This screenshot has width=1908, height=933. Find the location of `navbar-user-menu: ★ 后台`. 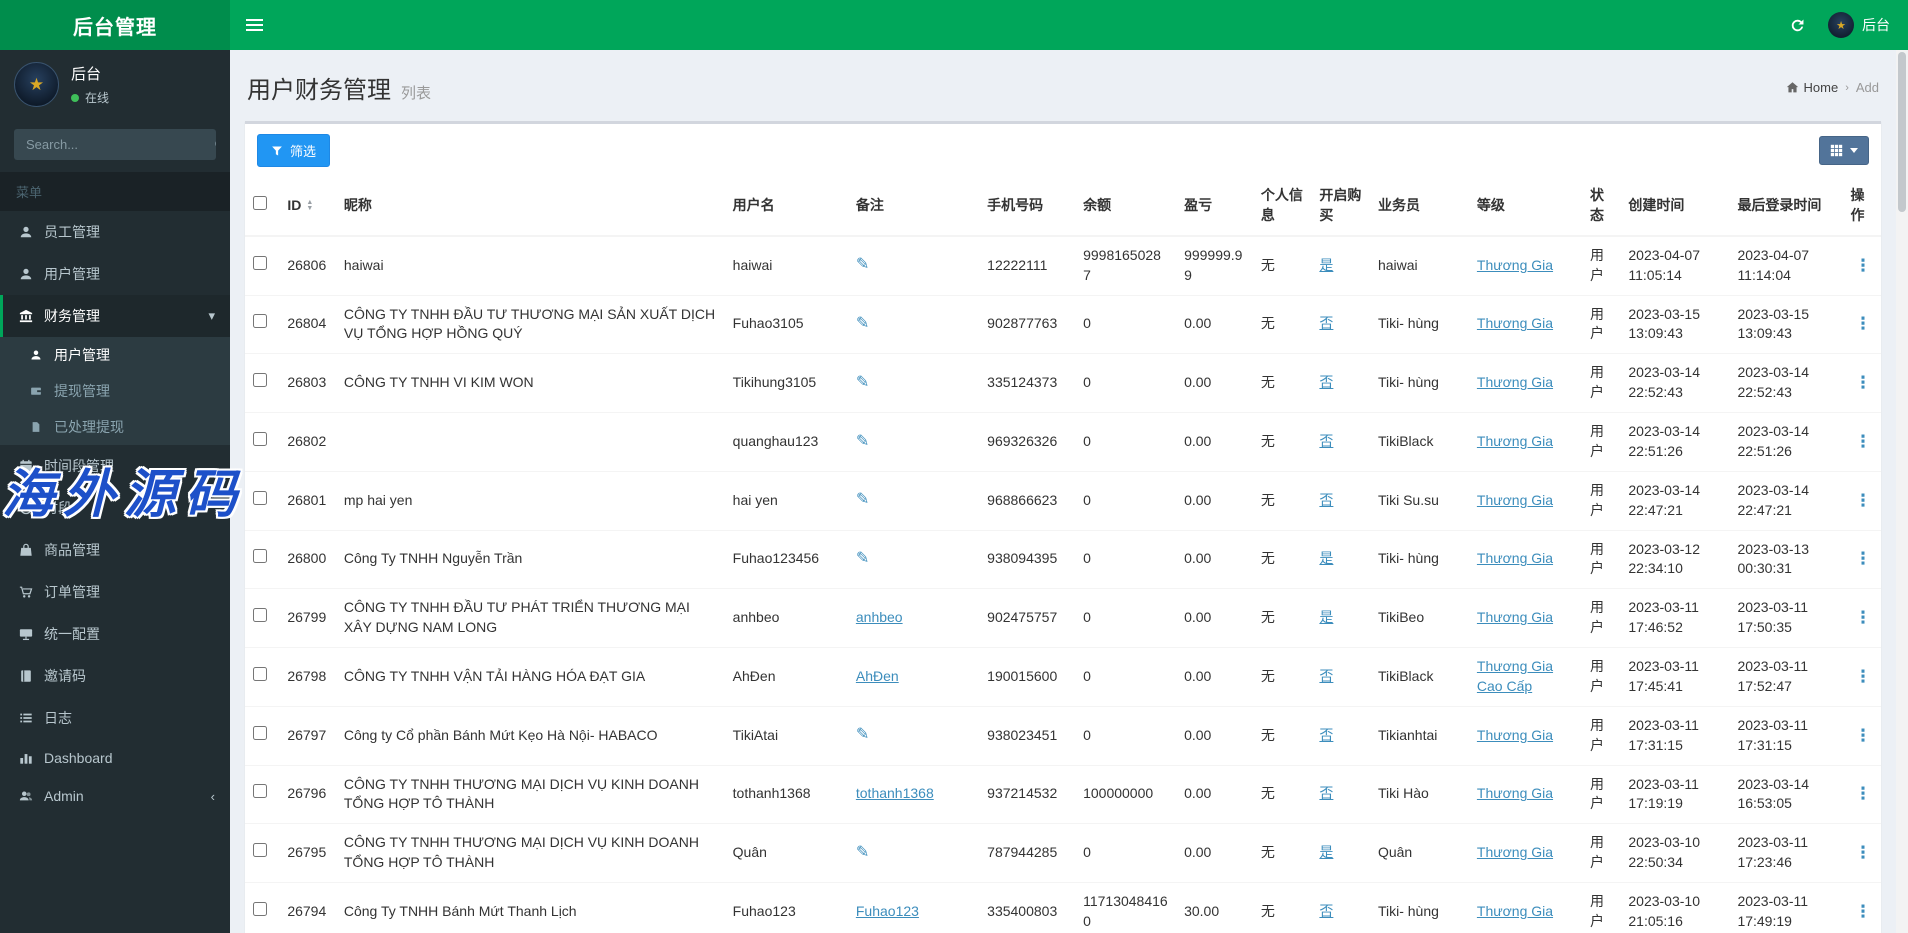

navbar-user-menu: ★ 后台 is located at coordinates (1864, 25).